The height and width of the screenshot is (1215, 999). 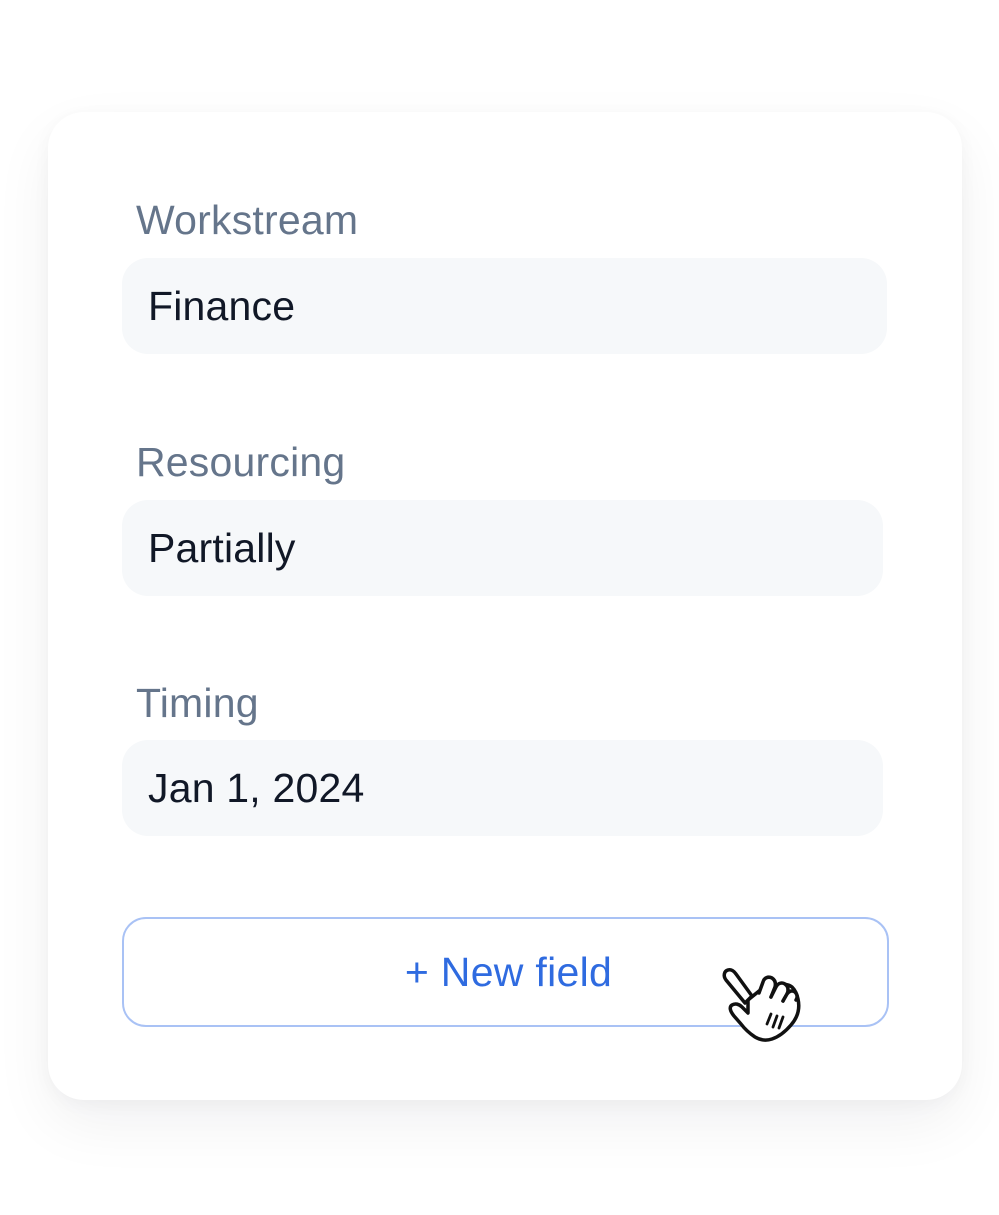 What do you see at coordinates (502, 548) in the screenshot?
I see `resourcing-field: Partially` at bounding box center [502, 548].